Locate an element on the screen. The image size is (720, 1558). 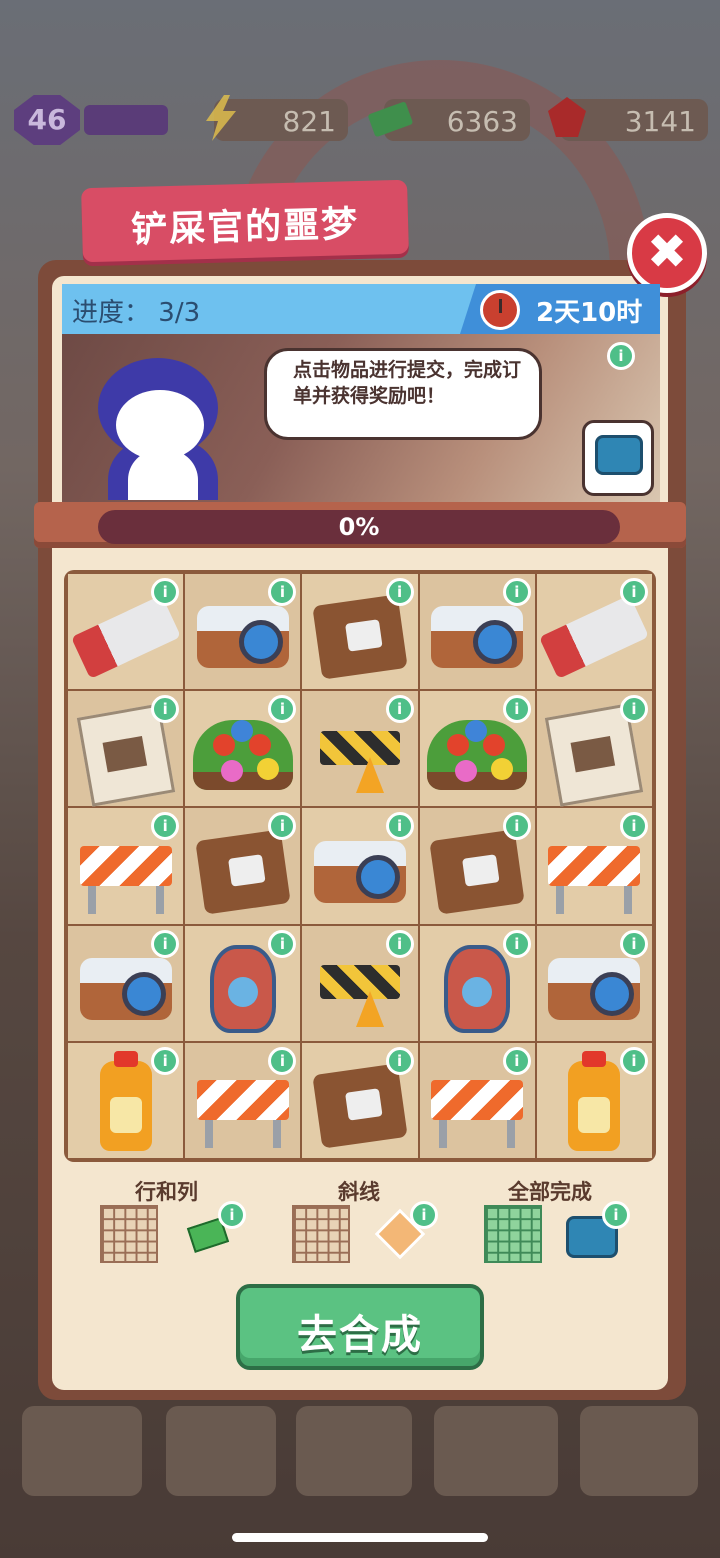
energy-counter: 821 is located at coordinates (277, 118).